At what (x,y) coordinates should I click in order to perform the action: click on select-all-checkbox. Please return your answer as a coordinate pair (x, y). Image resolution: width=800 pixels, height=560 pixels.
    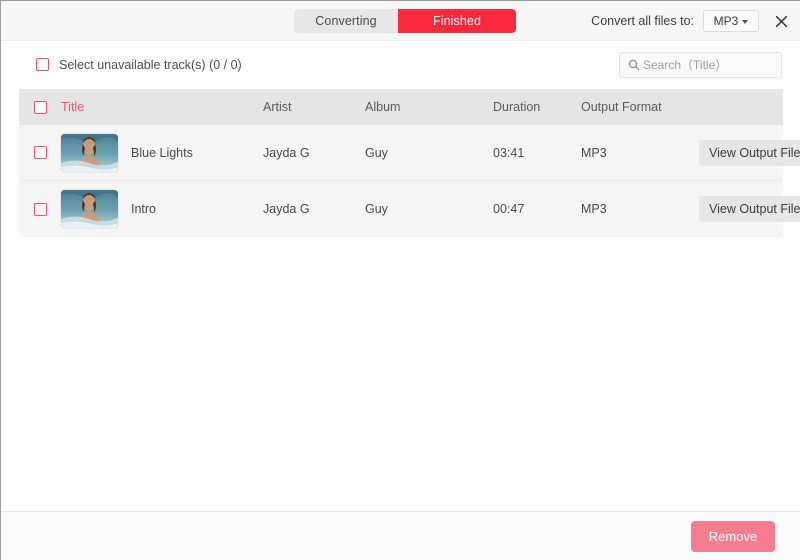
    Looking at the image, I should click on (40, 107).